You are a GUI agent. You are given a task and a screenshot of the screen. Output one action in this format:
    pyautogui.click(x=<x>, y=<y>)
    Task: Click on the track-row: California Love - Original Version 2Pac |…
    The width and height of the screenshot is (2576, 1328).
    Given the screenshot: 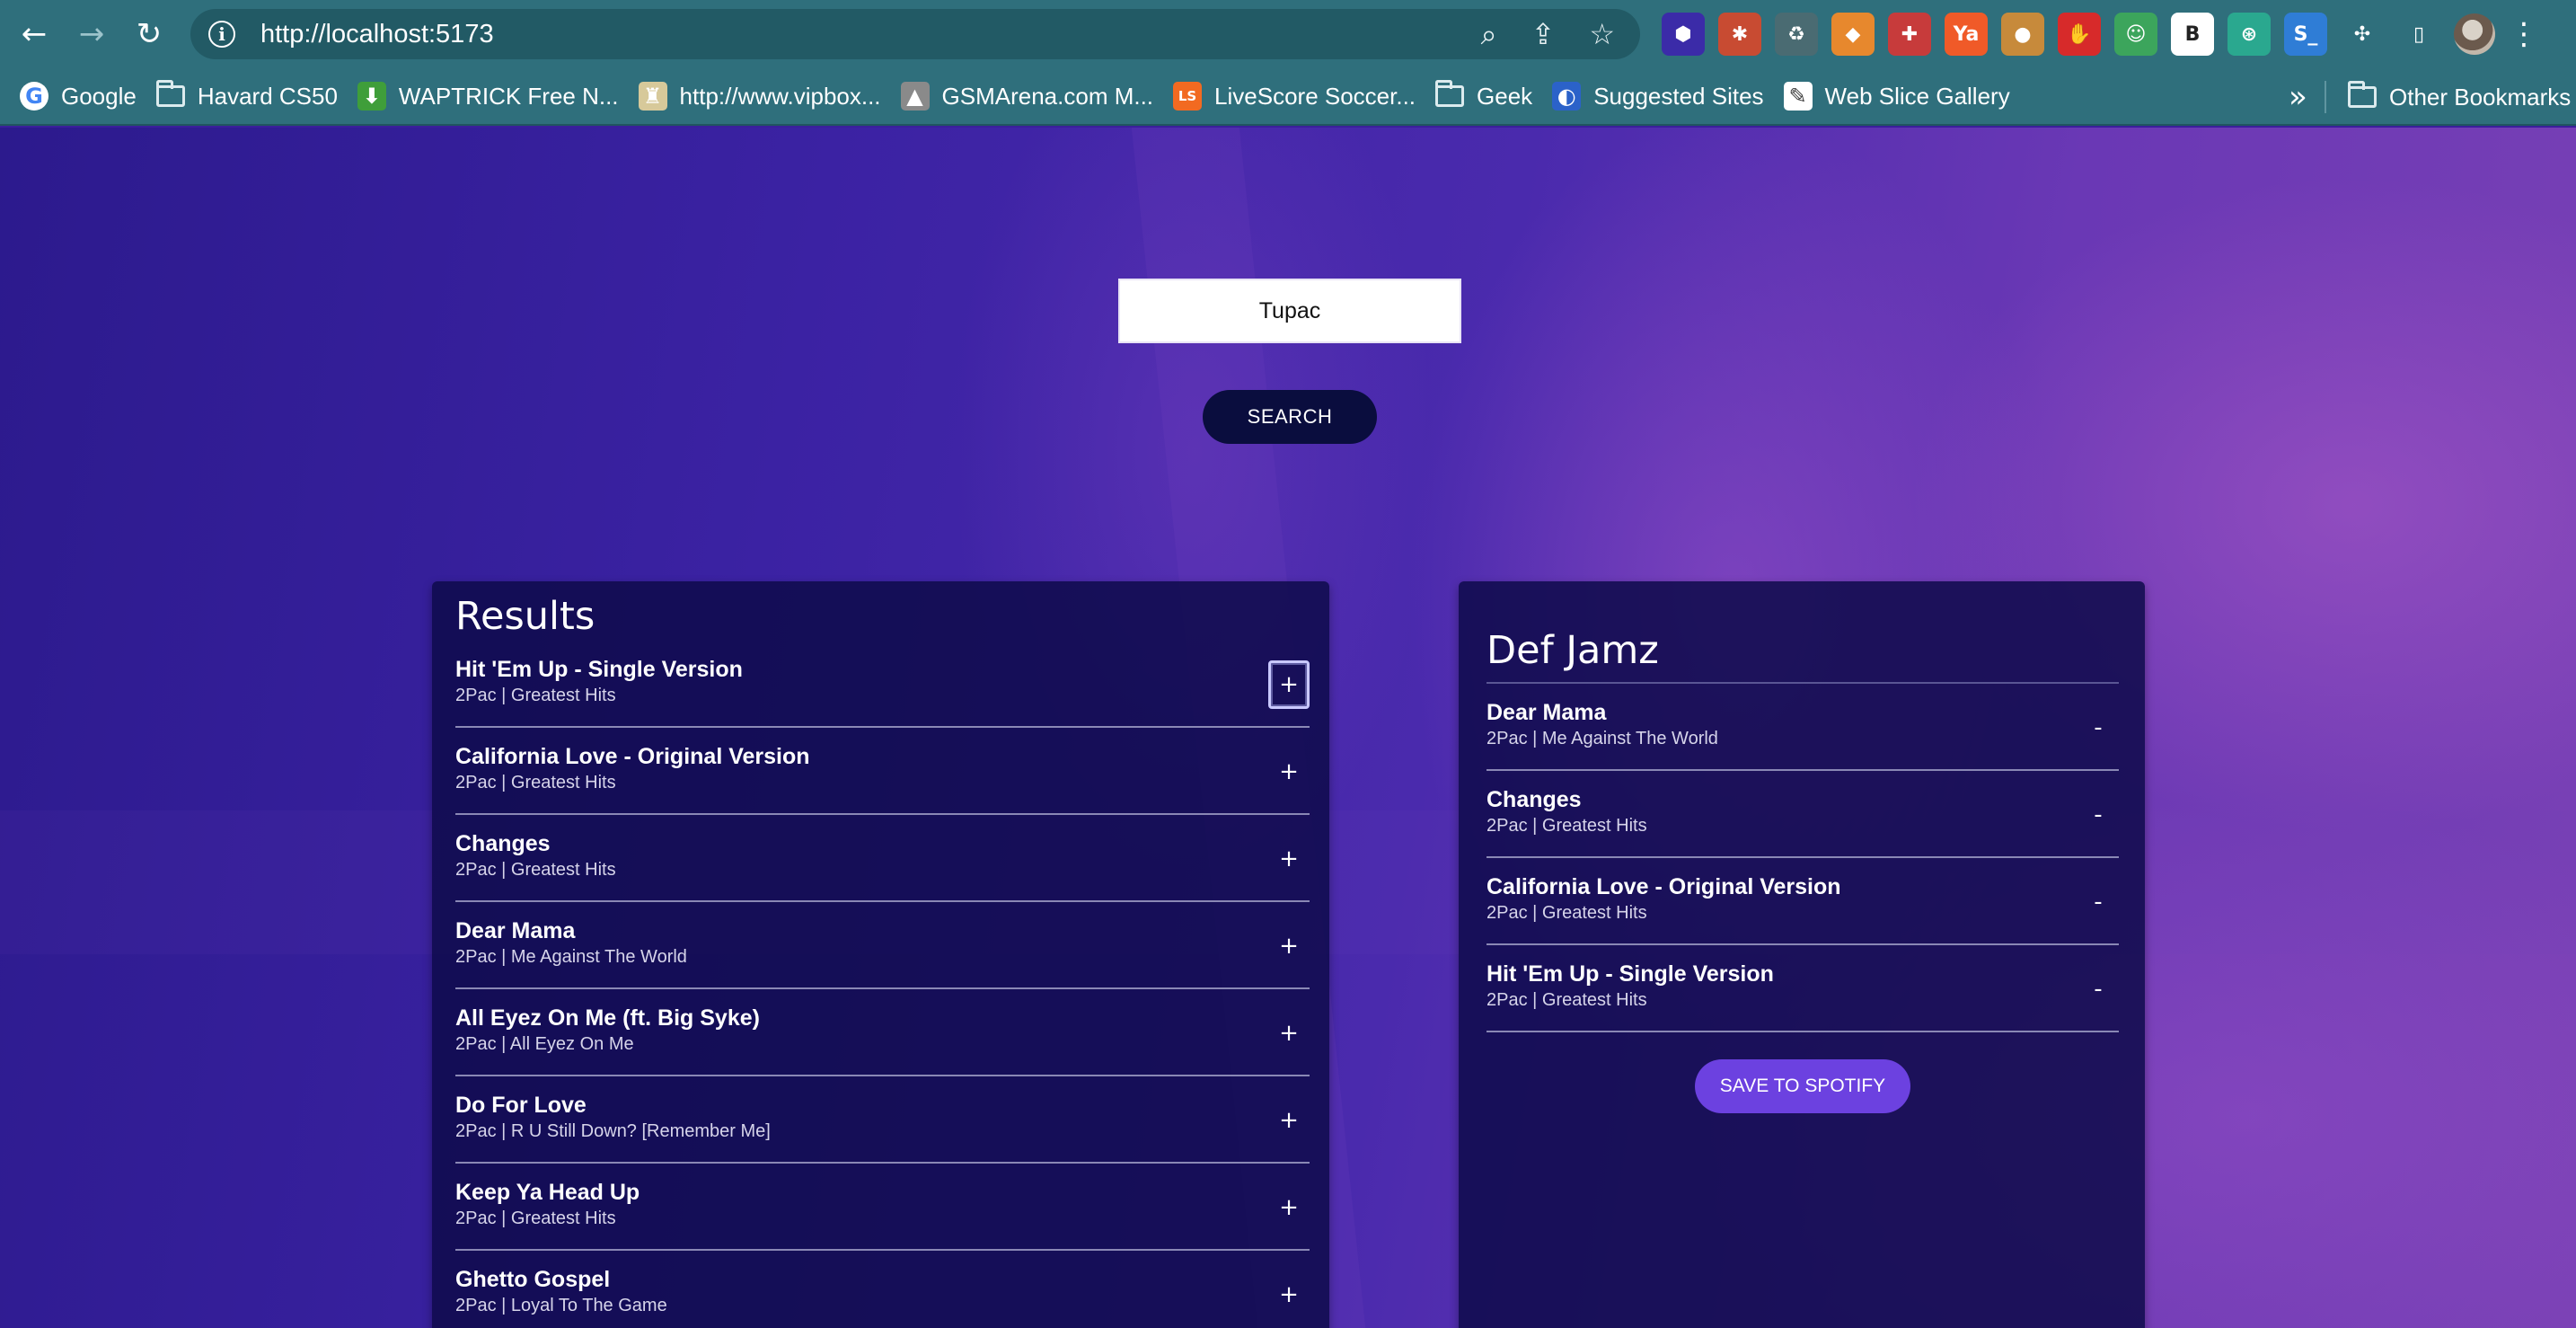 What is the action you would take?
    pyautogui.click(x=1802, y=901)
    